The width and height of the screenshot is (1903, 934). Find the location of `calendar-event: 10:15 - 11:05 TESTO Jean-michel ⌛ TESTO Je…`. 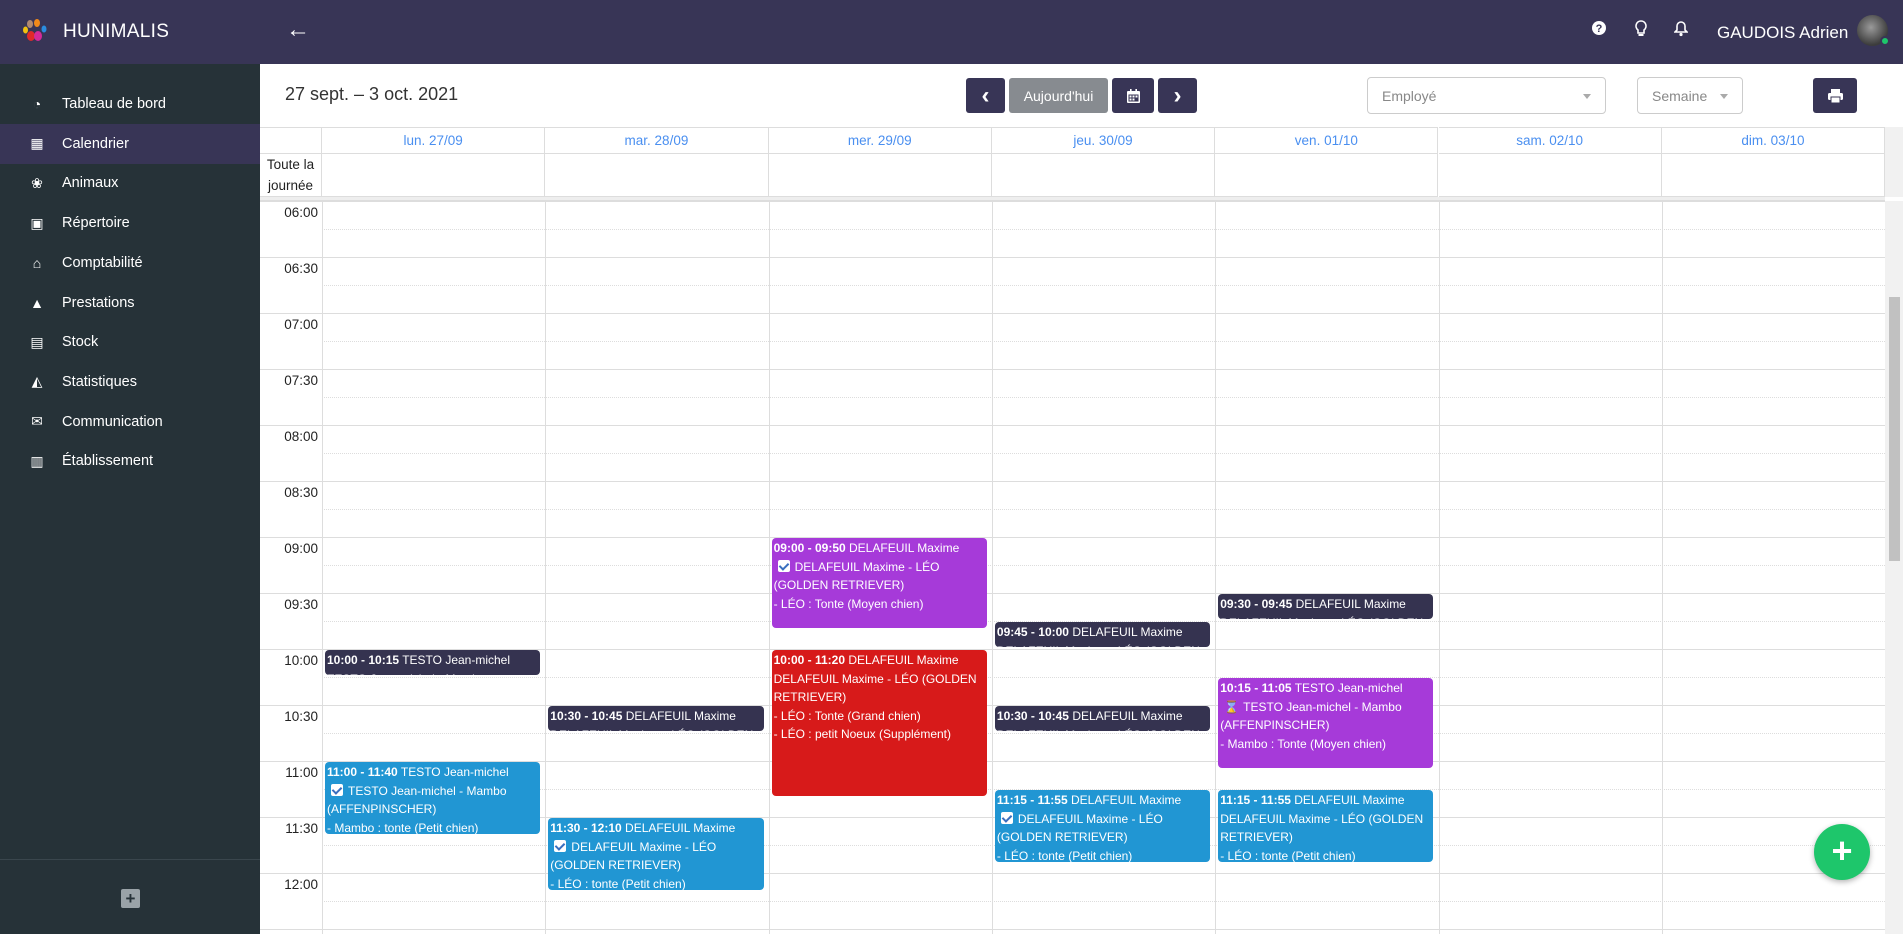

calendar-event: 10:15 - 11:05 TESTO Jean-michel ⌛ TESTO Je… is located at coordinates (1326, 723).